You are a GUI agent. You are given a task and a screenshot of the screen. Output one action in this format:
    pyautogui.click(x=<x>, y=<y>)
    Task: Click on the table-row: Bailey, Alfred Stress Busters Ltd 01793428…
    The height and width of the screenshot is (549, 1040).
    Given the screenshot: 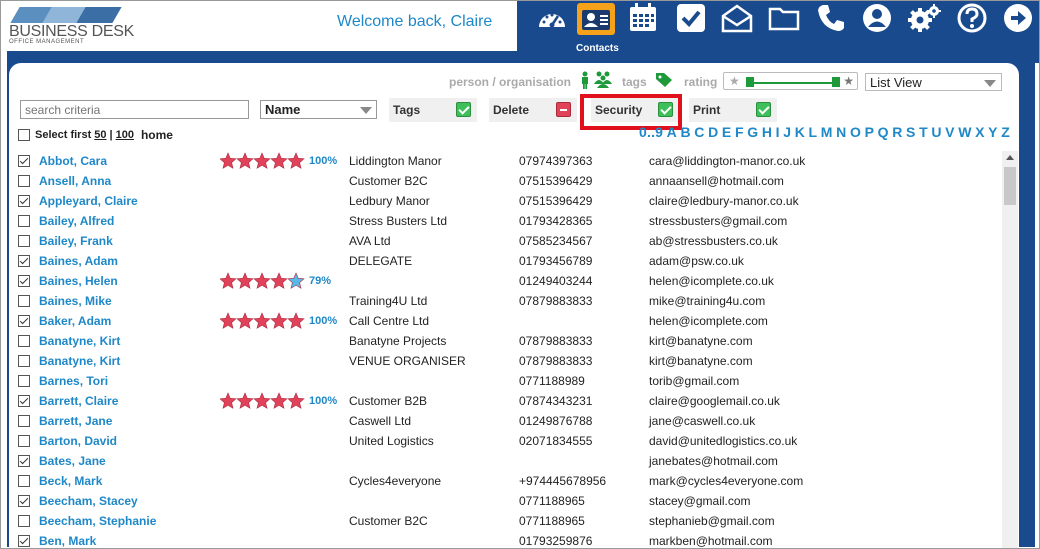 What is the action you would take?
    pyautogui.click(x=506, y=221)
    